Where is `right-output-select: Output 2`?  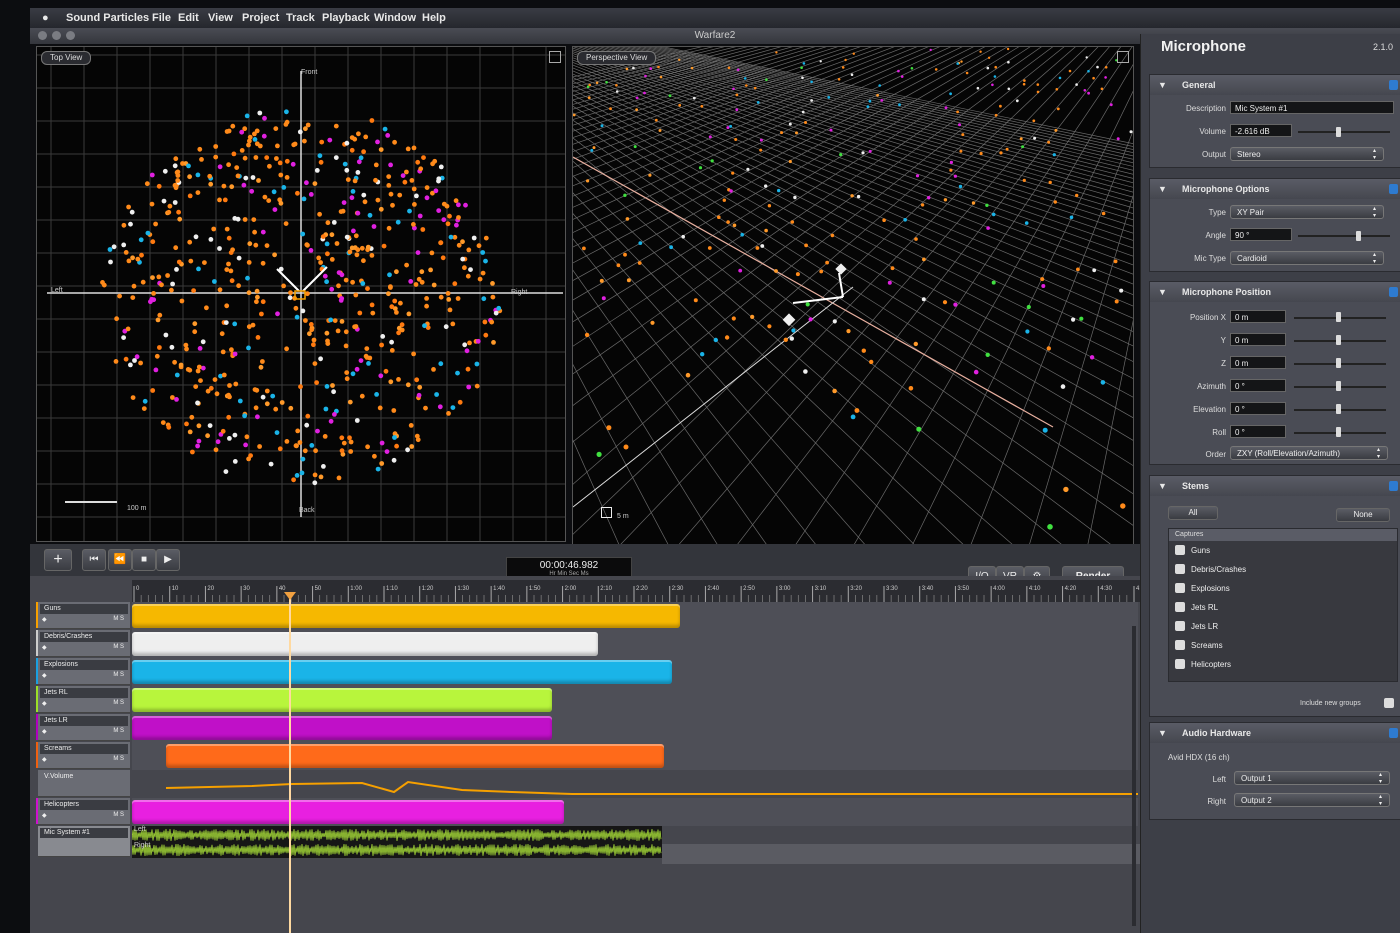
right-output-select: Output 2 is located at coordinates (1312, 800).